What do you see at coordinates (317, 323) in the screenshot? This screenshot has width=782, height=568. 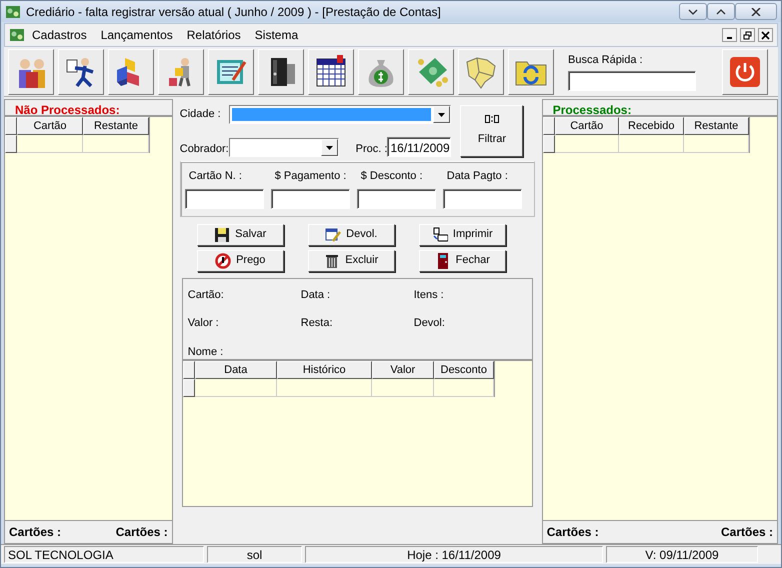 I see `field-label: Resta:` at bounding box center [317, 323].